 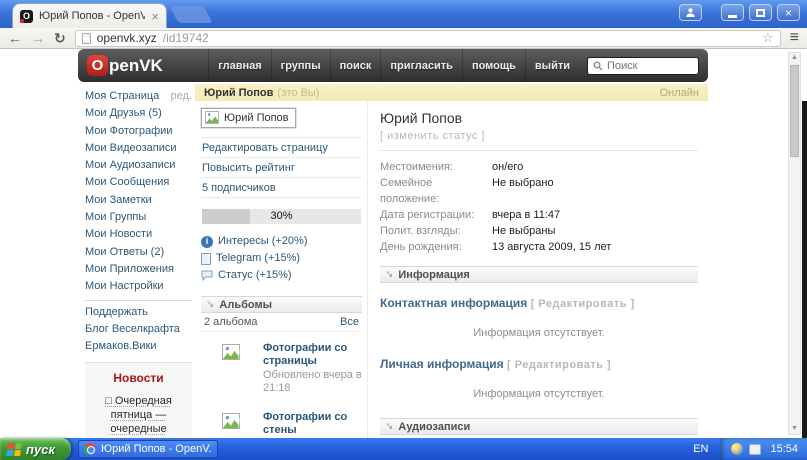 I want to click on change-status-link: [ изменить статус ], so click(x=539, y=136).